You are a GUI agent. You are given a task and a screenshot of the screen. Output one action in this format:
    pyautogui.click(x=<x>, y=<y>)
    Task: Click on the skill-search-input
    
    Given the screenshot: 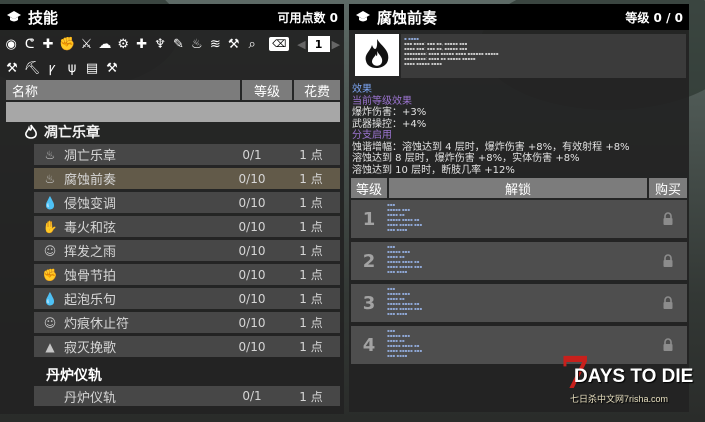 What is the action you would take?
    pyautogui.click(x=173, y=112)
    